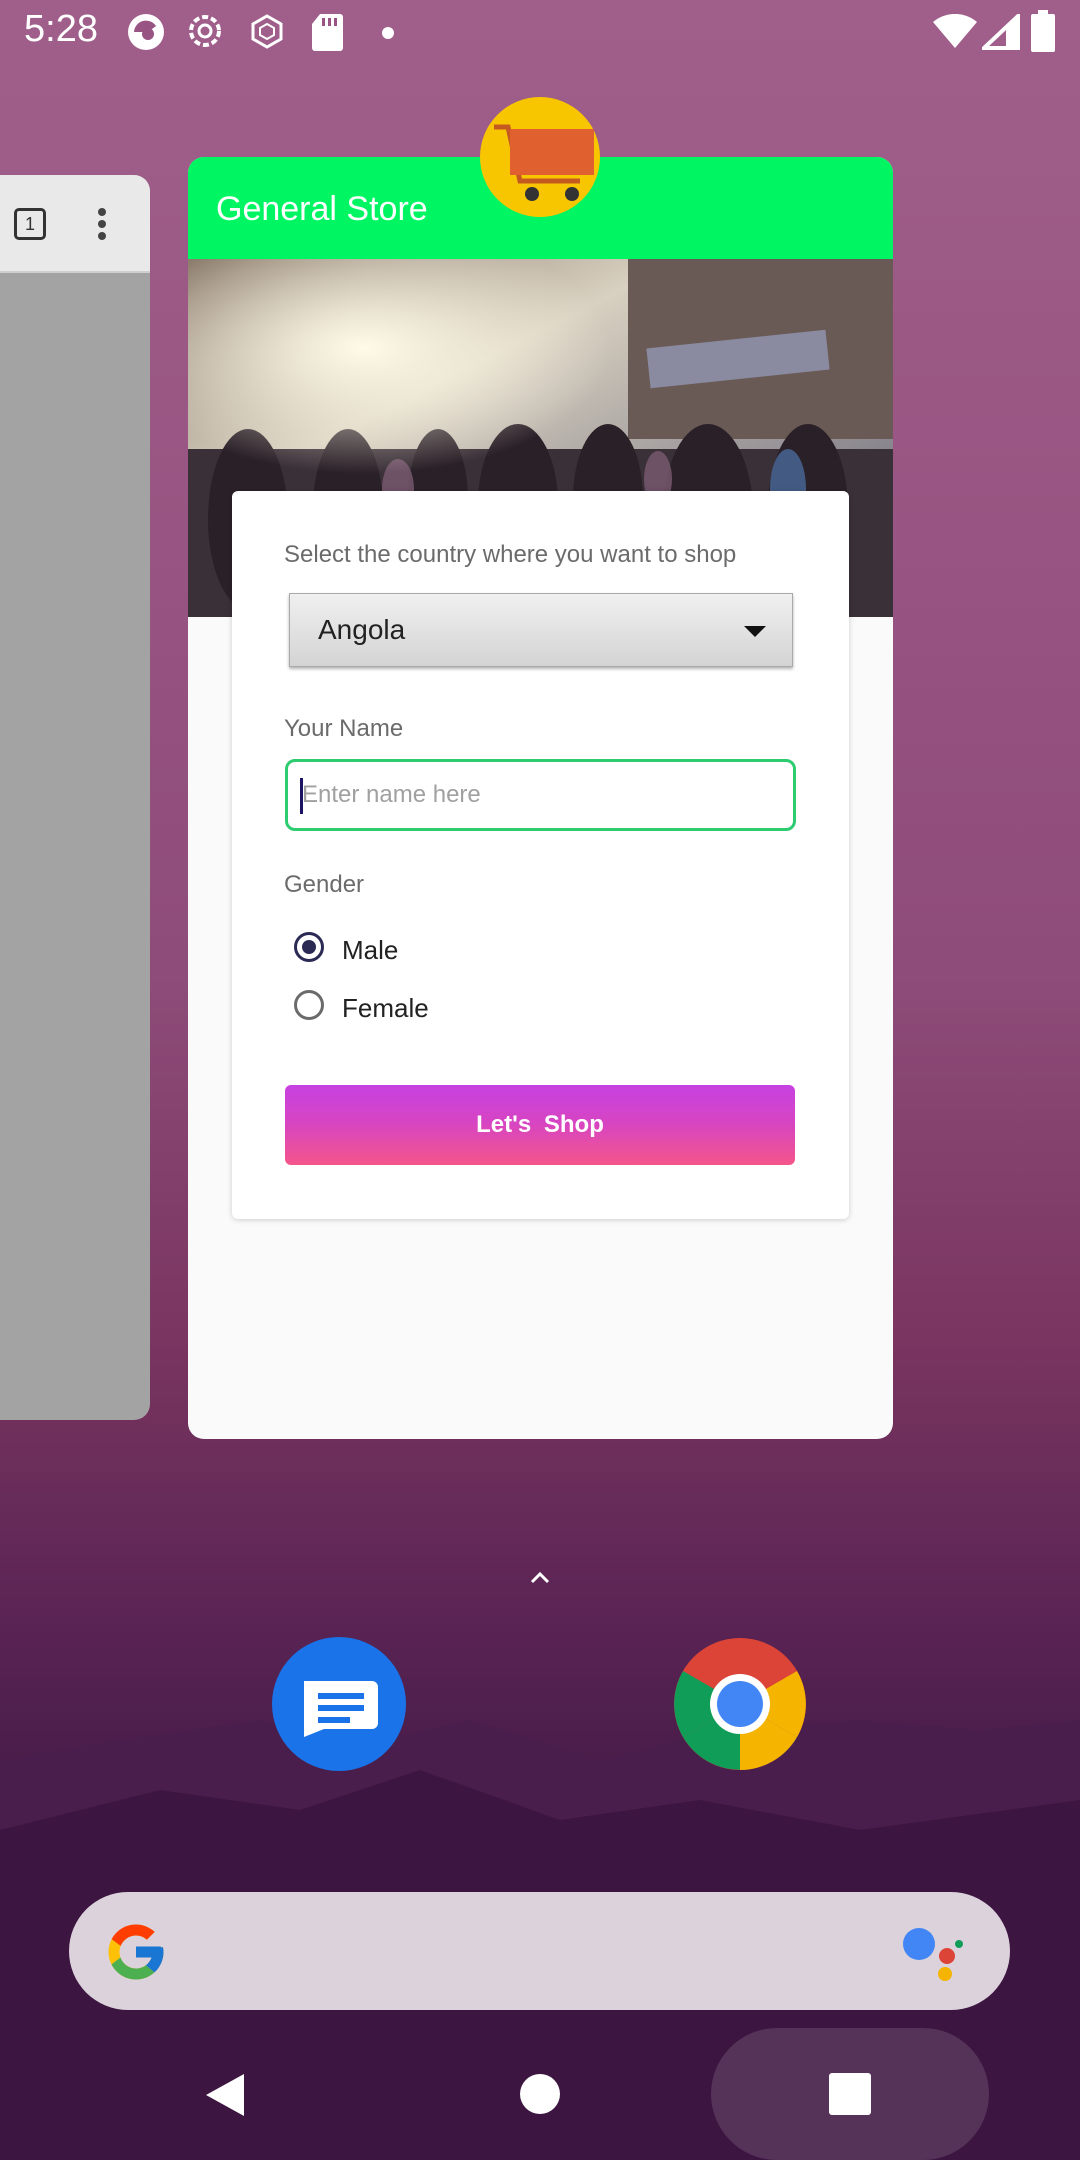 Image resolution: width=1080 pixels, height=2160 pixels. I want to click on google-g-icon, so click(136, 1954).